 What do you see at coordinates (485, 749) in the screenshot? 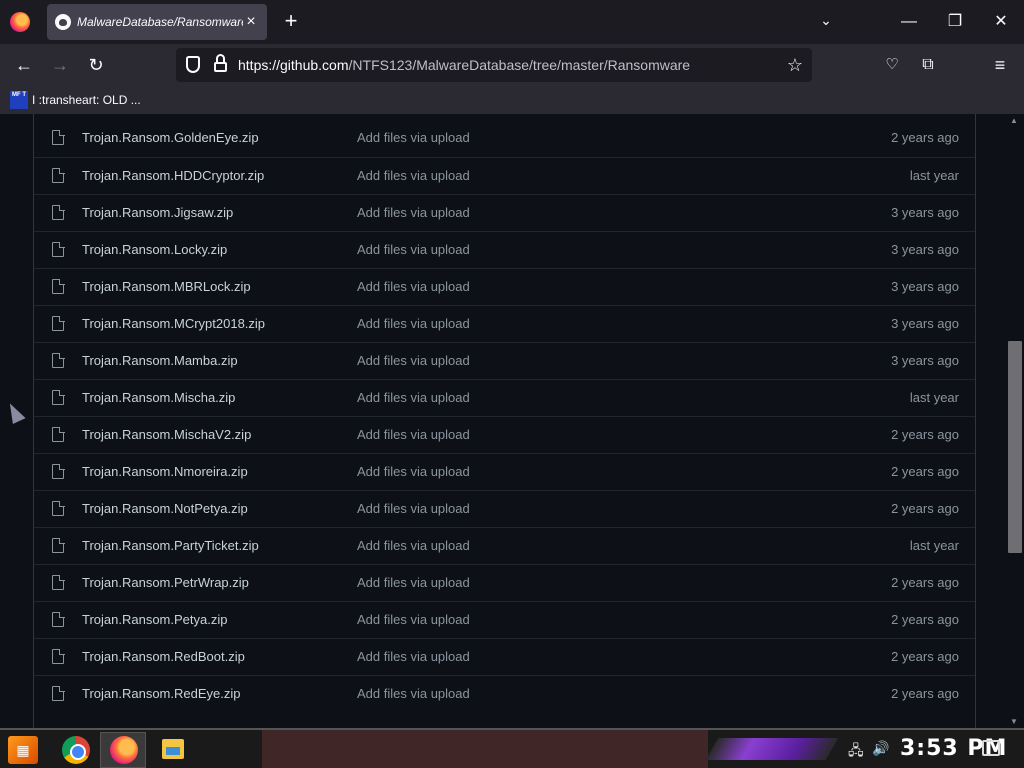
I see `taskbar-decoration` at bounding box center [485, 749].